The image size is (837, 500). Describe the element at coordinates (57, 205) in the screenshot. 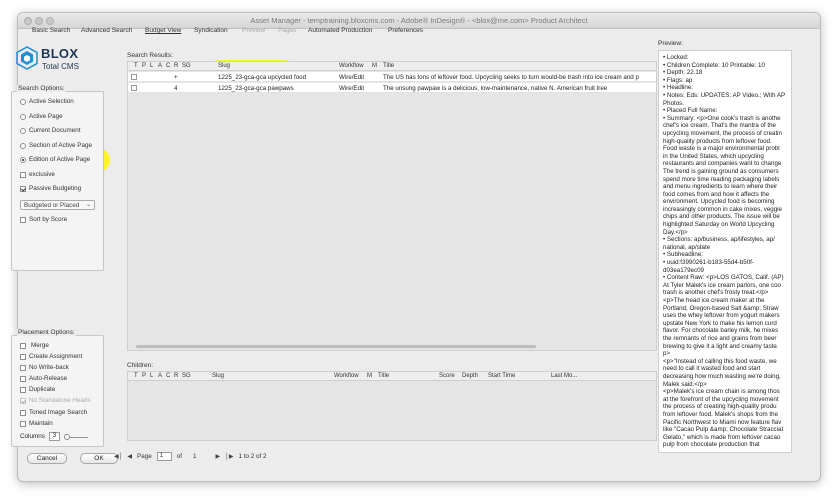

I see `budget-filter-select: Budgeted or Placed ⌄` at that location.